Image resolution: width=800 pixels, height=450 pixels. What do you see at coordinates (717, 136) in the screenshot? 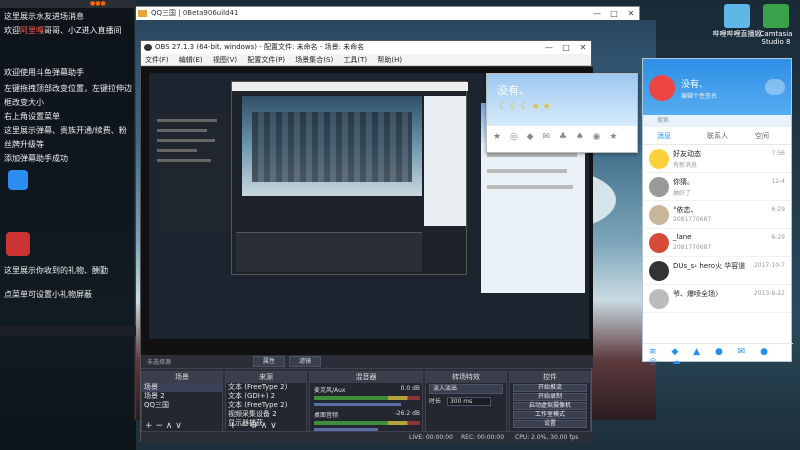
I see `tab-contacts: 联系人` at bounding box center [717, 136].